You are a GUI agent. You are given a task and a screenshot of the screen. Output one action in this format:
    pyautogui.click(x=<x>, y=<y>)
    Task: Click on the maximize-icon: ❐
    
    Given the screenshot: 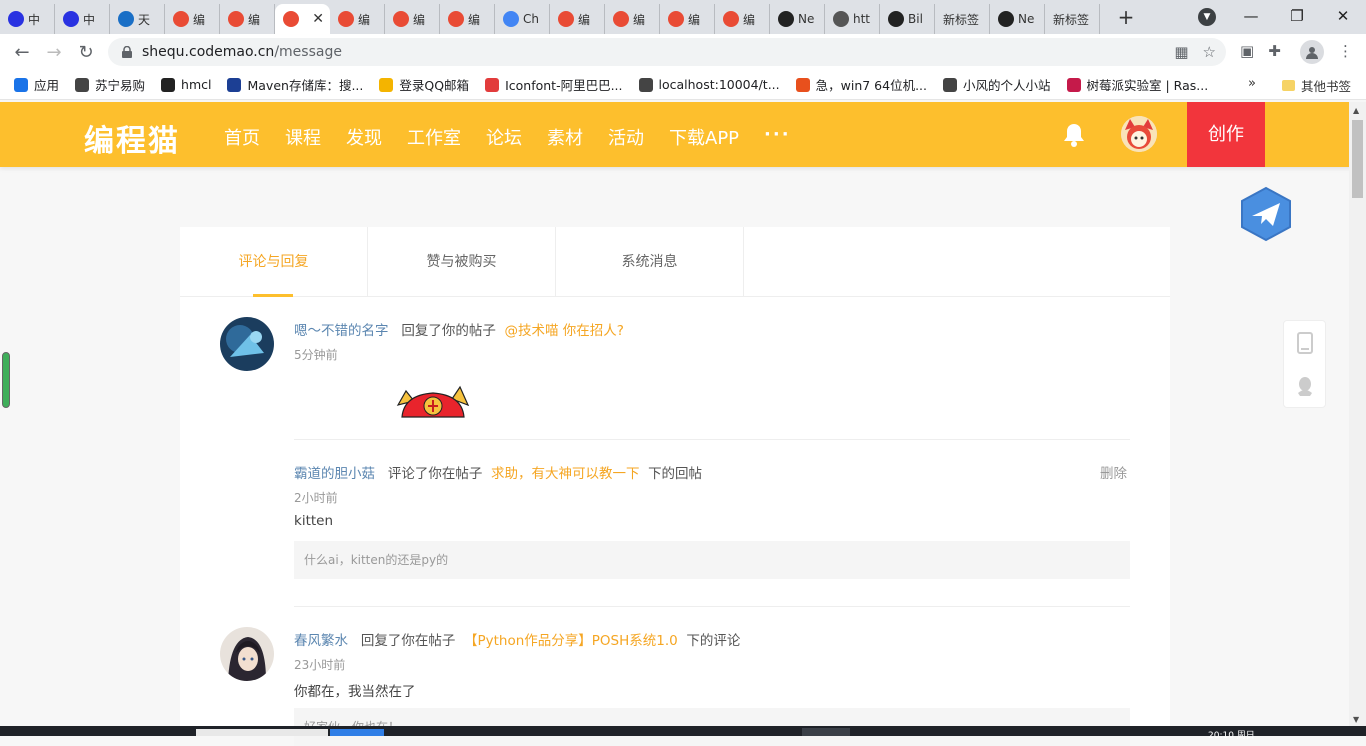 What is the action you would take?
    pyautogui.click(x=1297, y=16)
    